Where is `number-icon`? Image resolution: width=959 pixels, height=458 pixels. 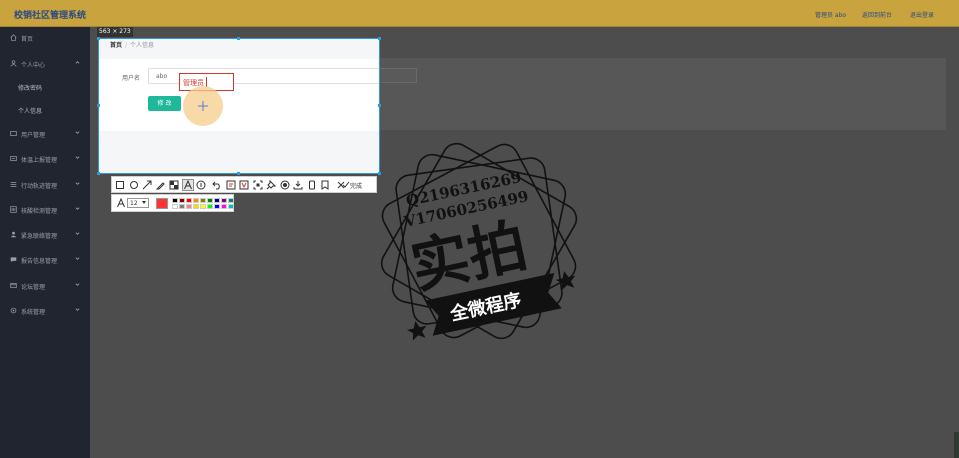
number-icon is located at coordinates (201, 185).